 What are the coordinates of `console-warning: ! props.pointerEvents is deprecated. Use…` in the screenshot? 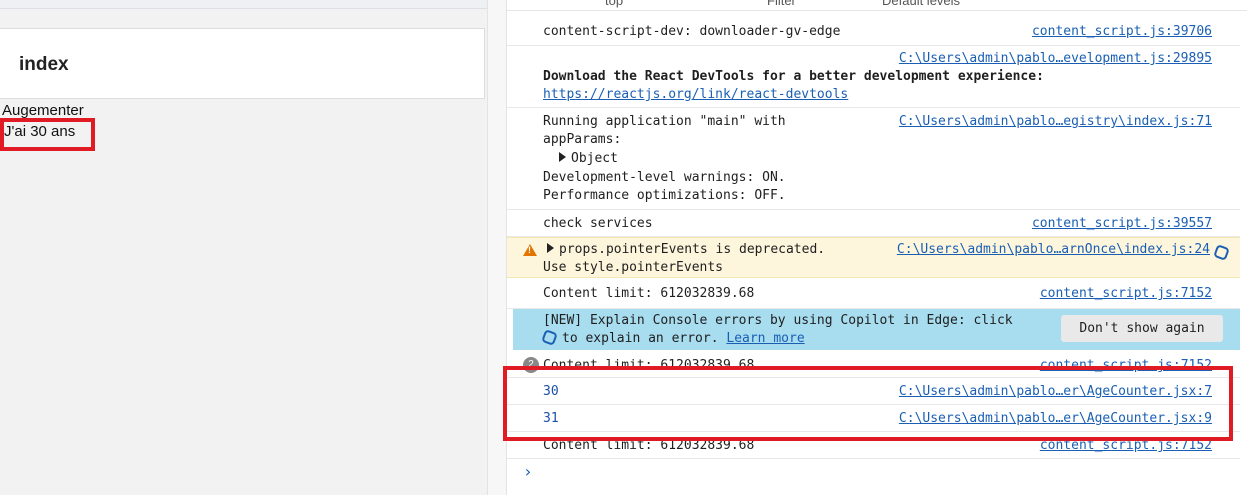 It's located at (873, 257).